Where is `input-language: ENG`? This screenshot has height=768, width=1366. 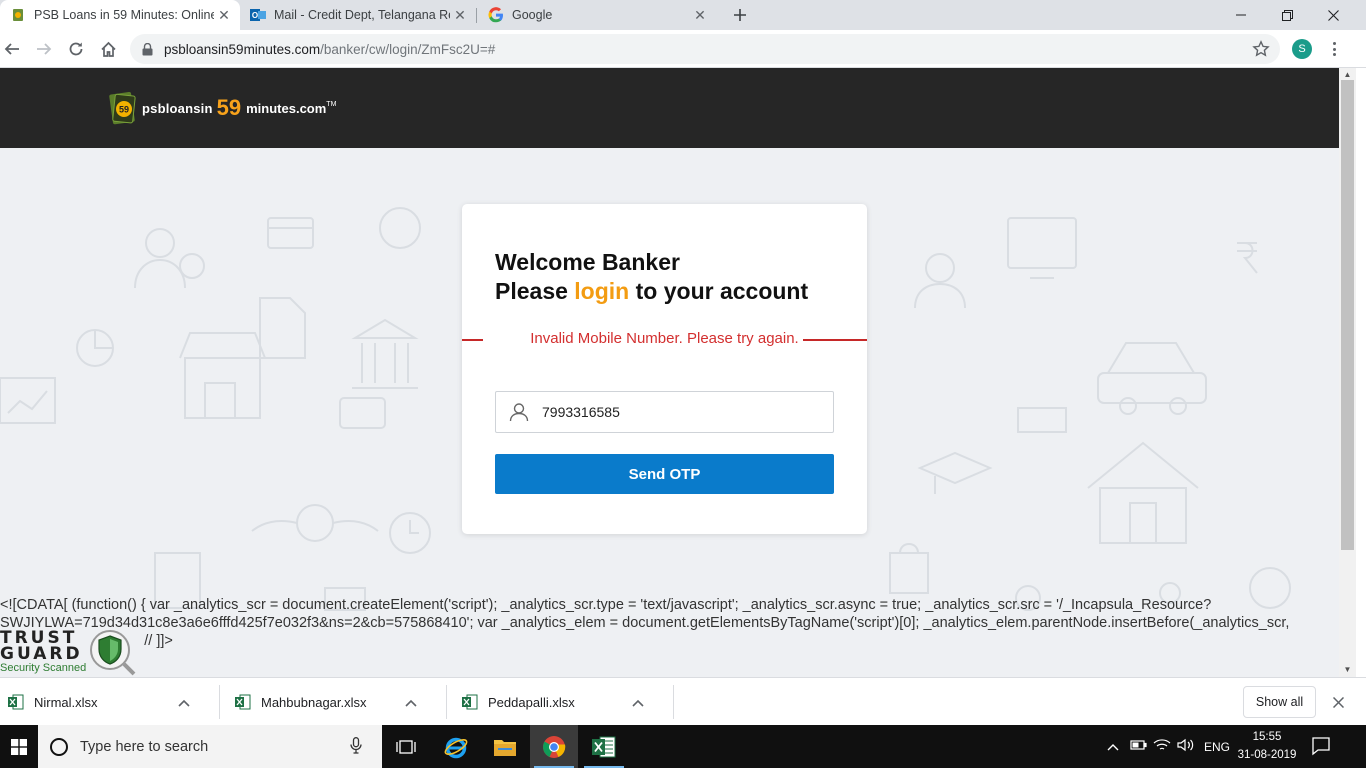 input-language: ENG is located at coordinates (1217, 747).